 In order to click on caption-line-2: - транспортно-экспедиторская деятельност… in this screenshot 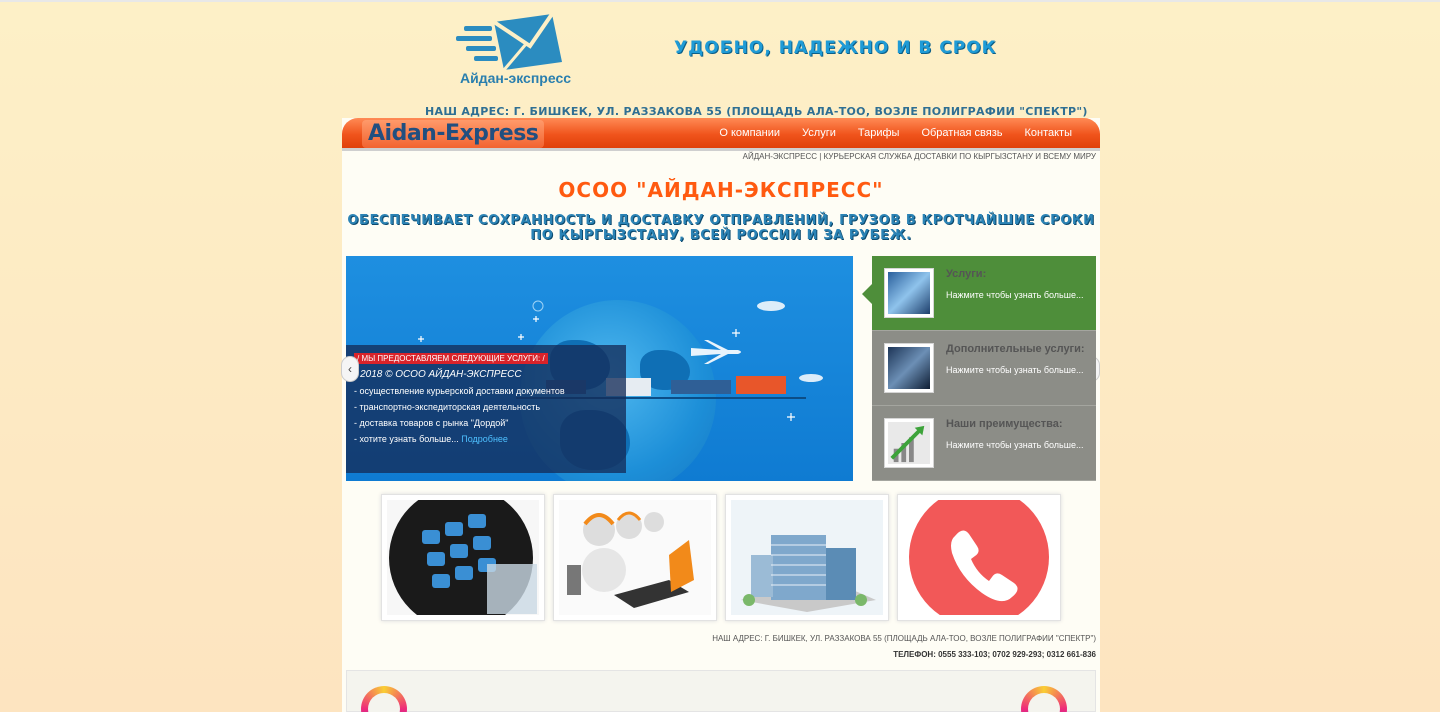, I will do `click(447, 407)`.